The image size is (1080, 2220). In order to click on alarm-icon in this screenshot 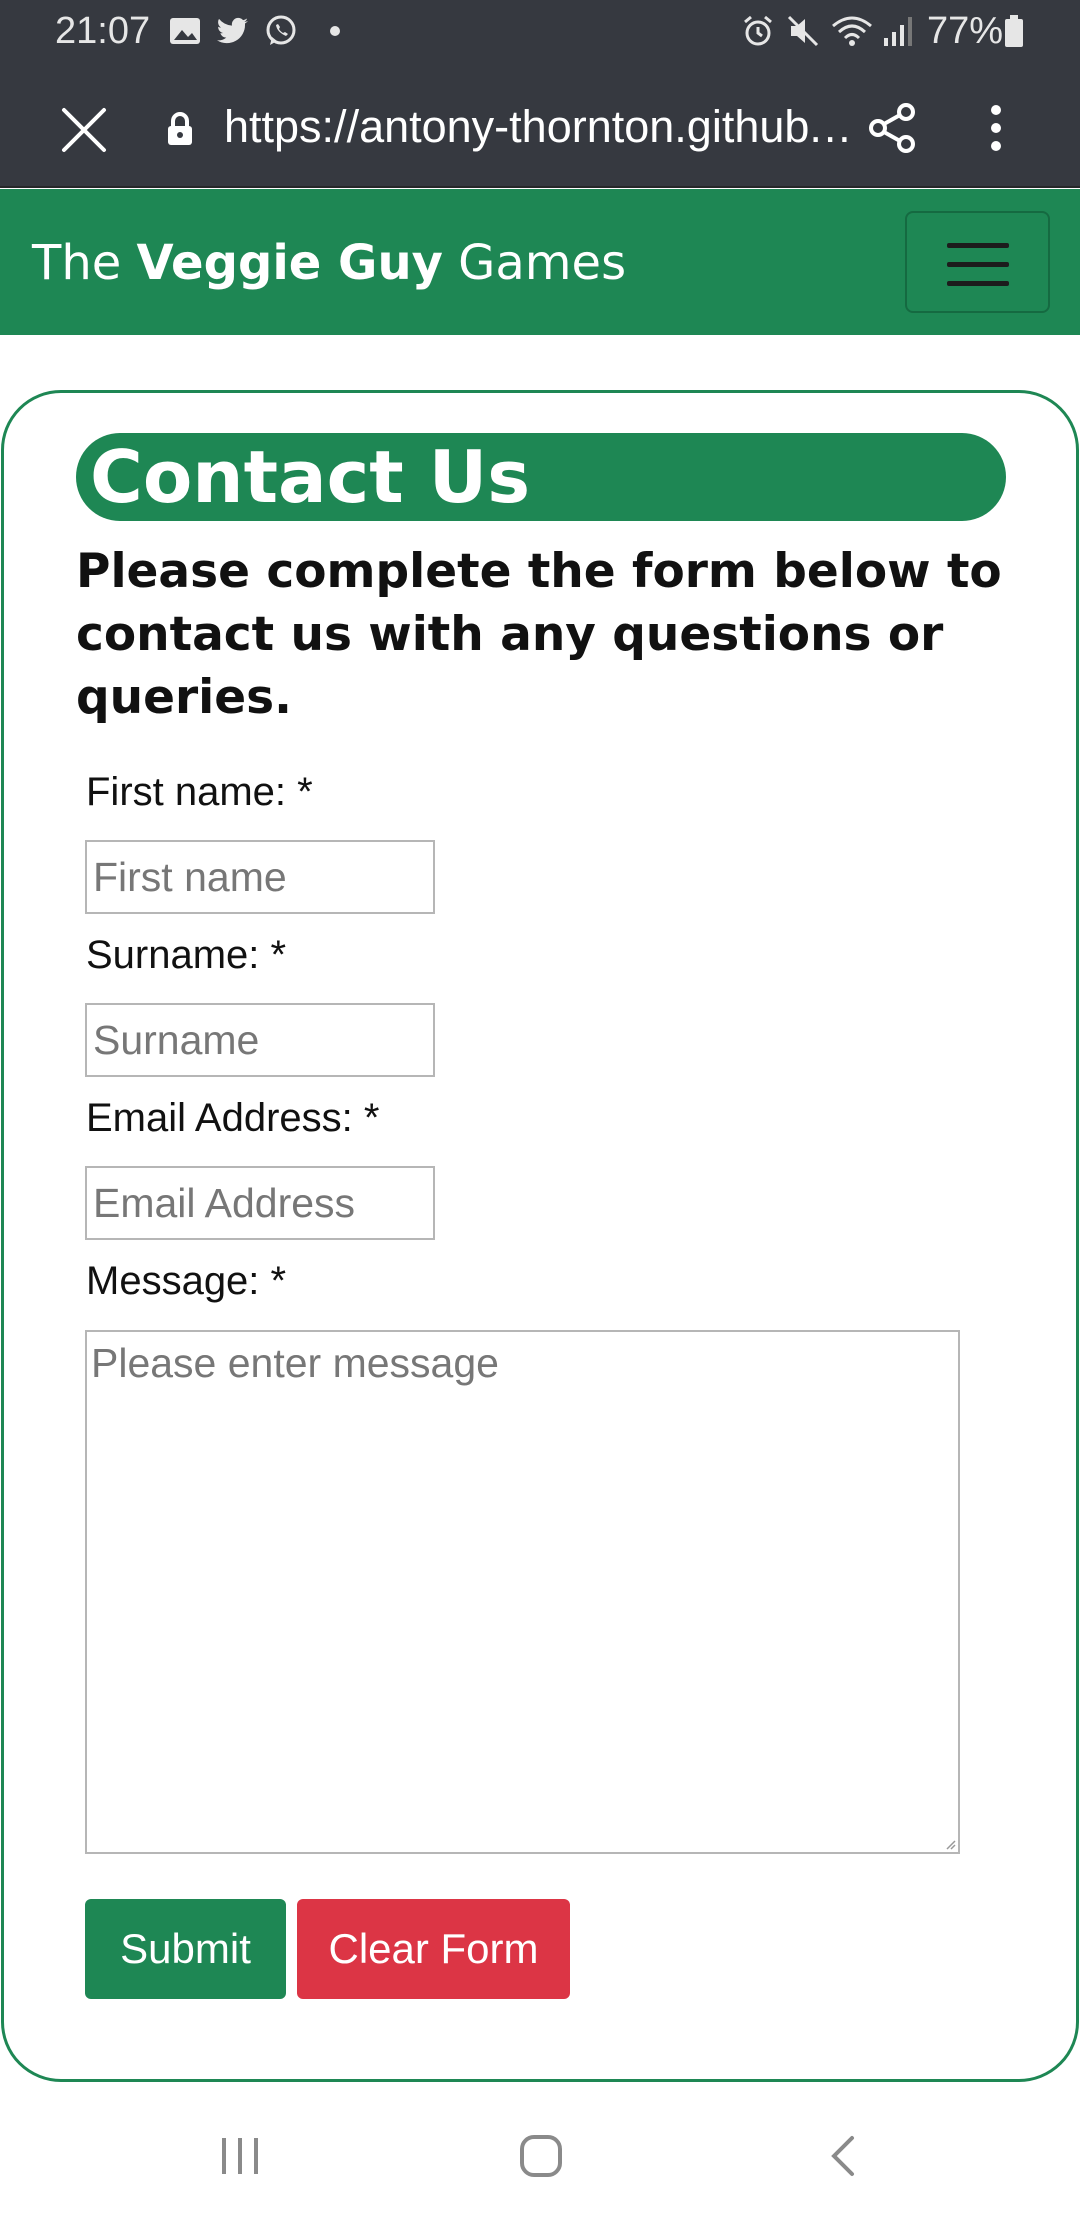, I will do `click(758, 30)`.